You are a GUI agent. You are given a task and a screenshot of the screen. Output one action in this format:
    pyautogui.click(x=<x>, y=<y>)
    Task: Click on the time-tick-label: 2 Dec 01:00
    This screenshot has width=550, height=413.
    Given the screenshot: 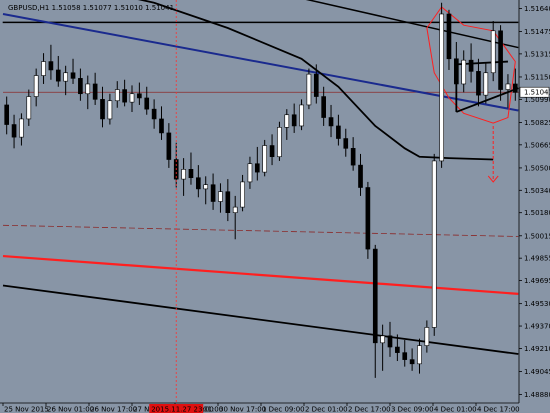 What is the action you would take?
    pyautogui.click(x=326, y=409)
    